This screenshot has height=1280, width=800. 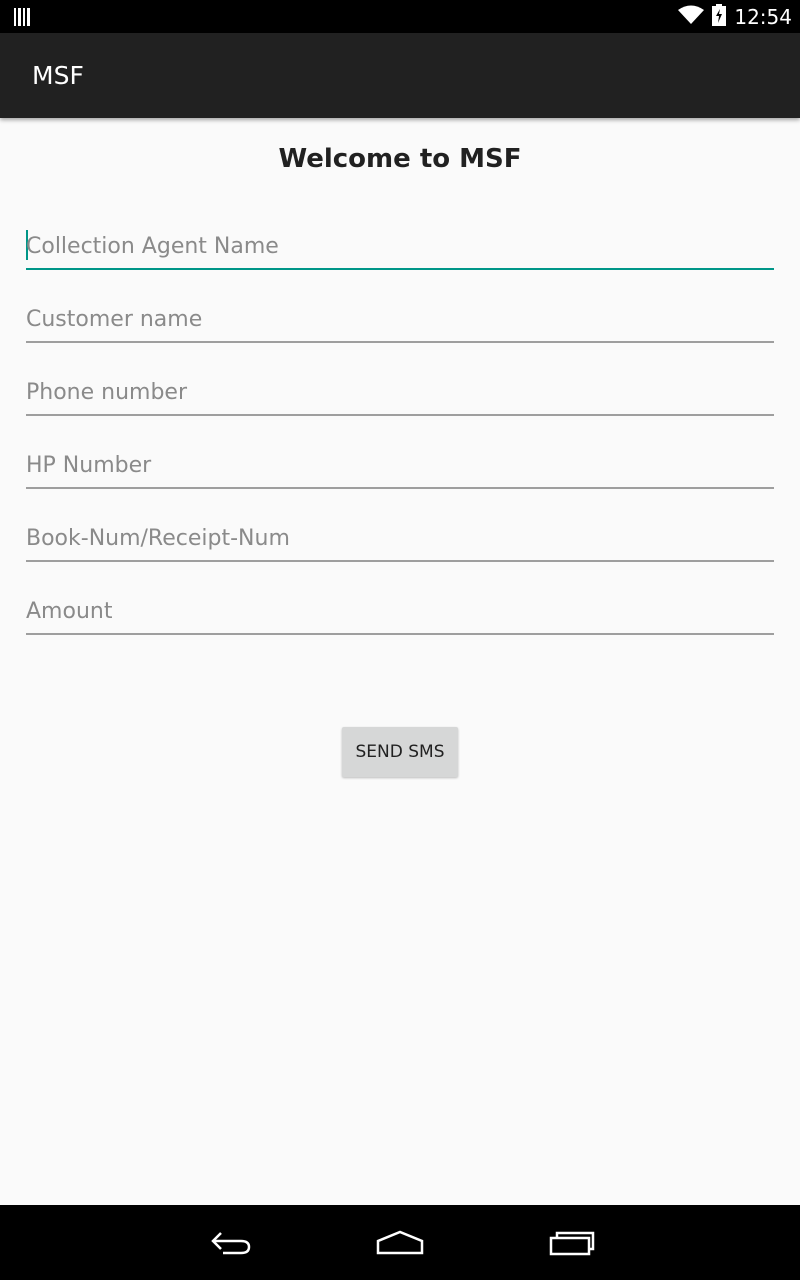 I want to click on app-title: MSF, so click(x=58, y=75).